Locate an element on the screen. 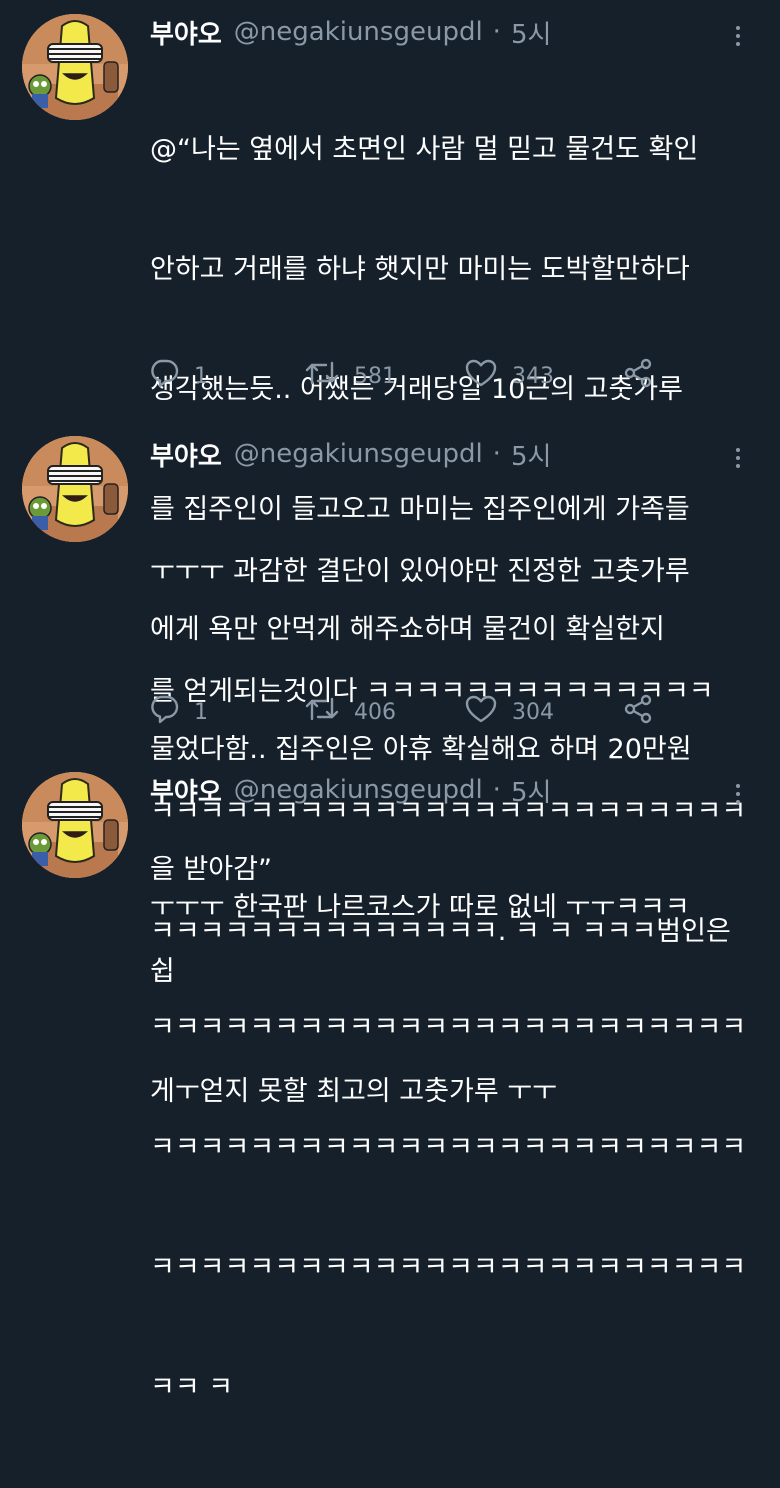 The width and height of the screenshot is (780, 1488). retweet-count: 581 is located at coordinates (375, 376).